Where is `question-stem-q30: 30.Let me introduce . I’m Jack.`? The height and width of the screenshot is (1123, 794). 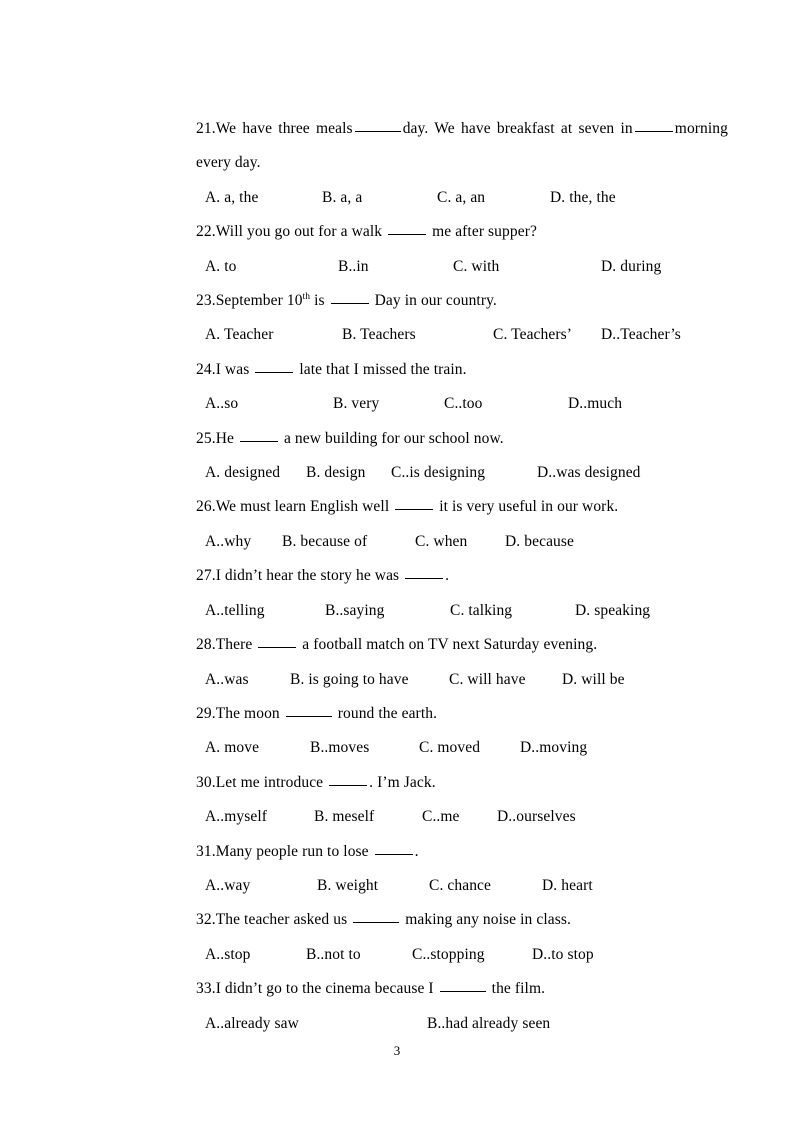
question-stem-q30: 30.Let me introduce . I’m Jack. is located at coordinates (462, 783).